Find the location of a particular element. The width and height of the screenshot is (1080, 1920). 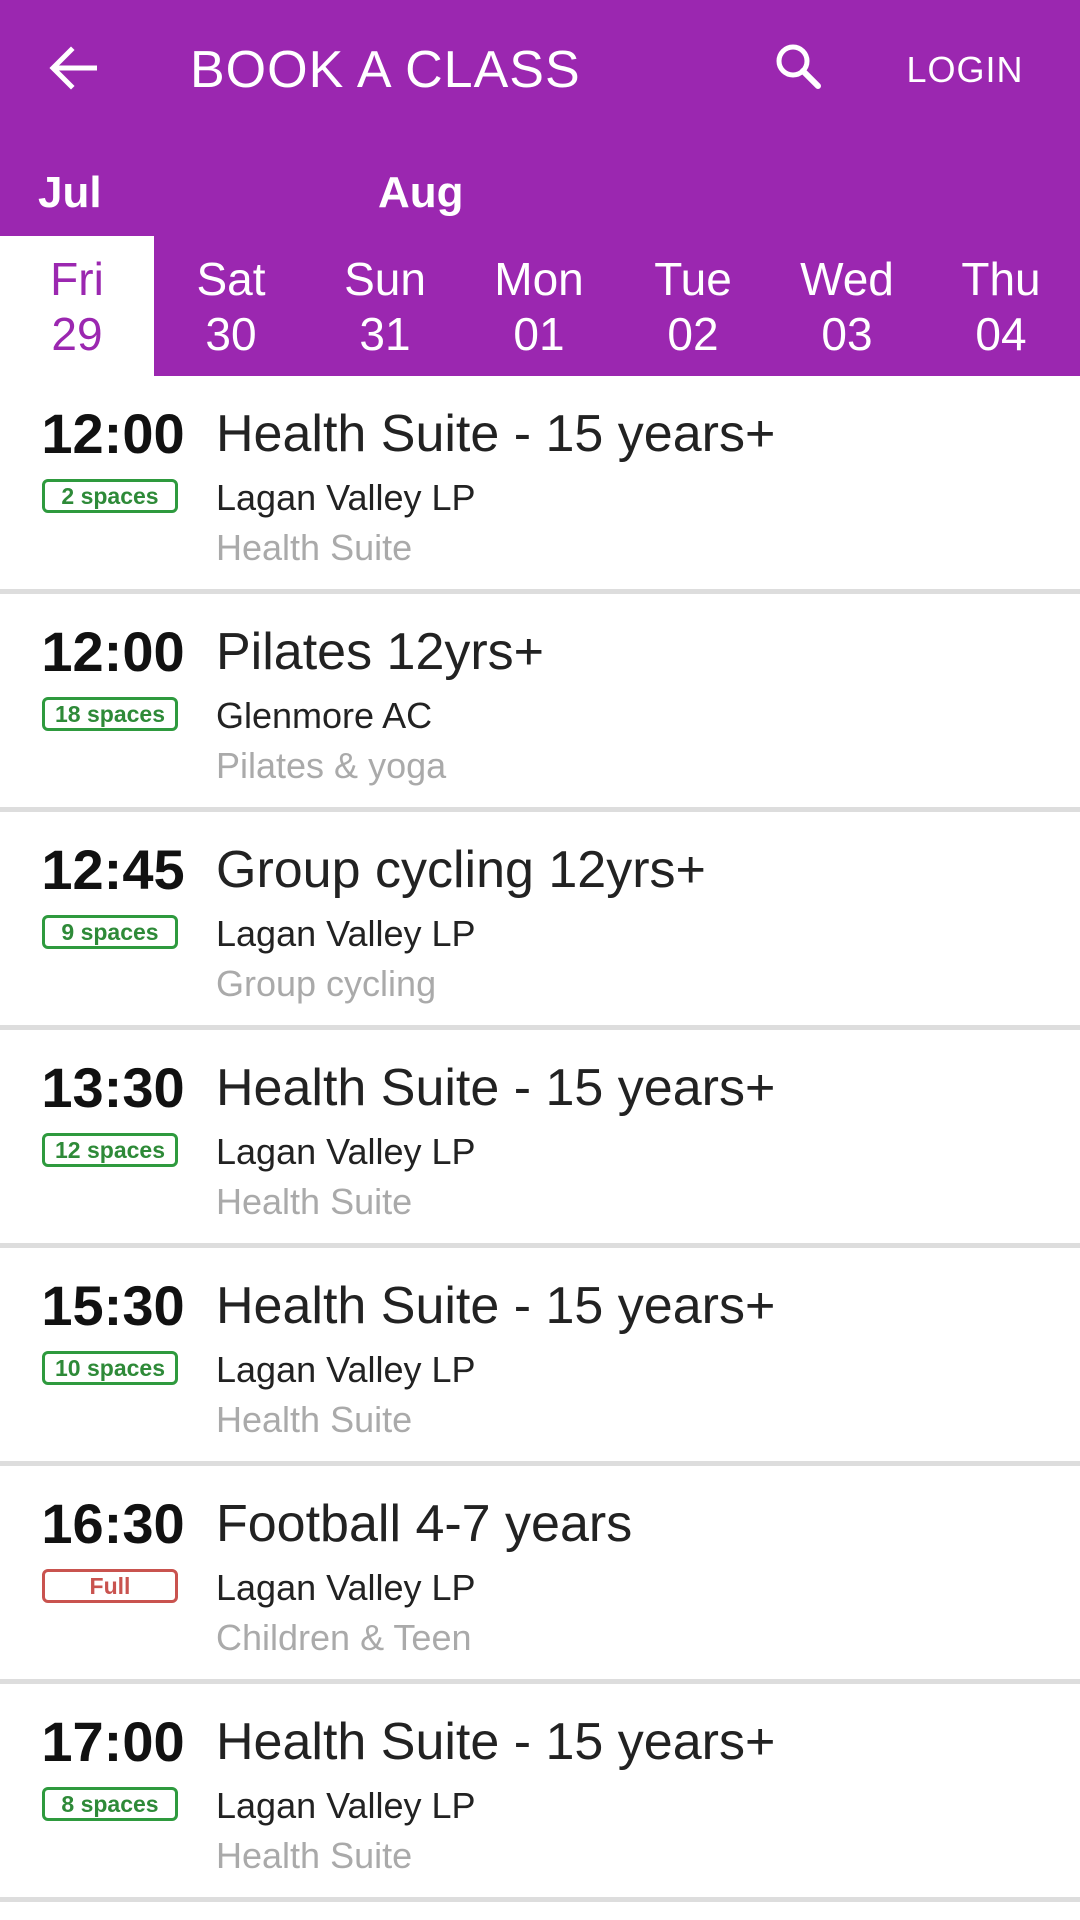

class-time: 13:30 is located at coordinates (113, 1087).